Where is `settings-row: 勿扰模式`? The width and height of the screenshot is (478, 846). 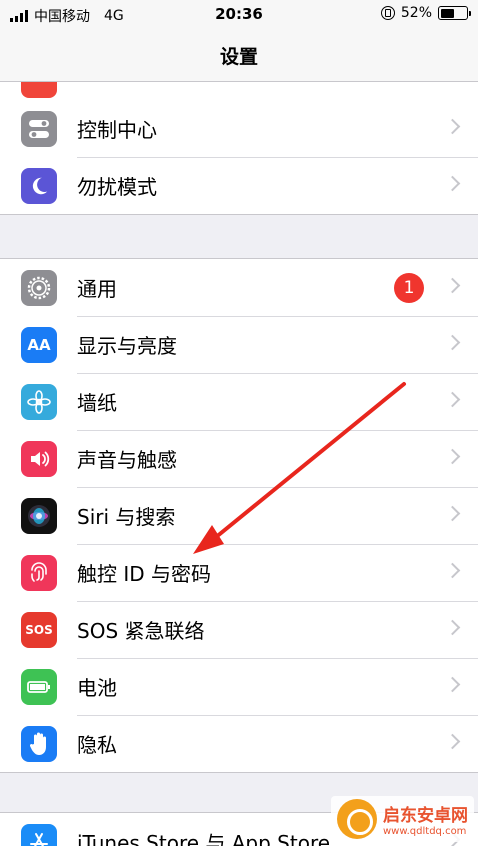
settings-row: 勿扰模式 is located at coordinates (239, 185).